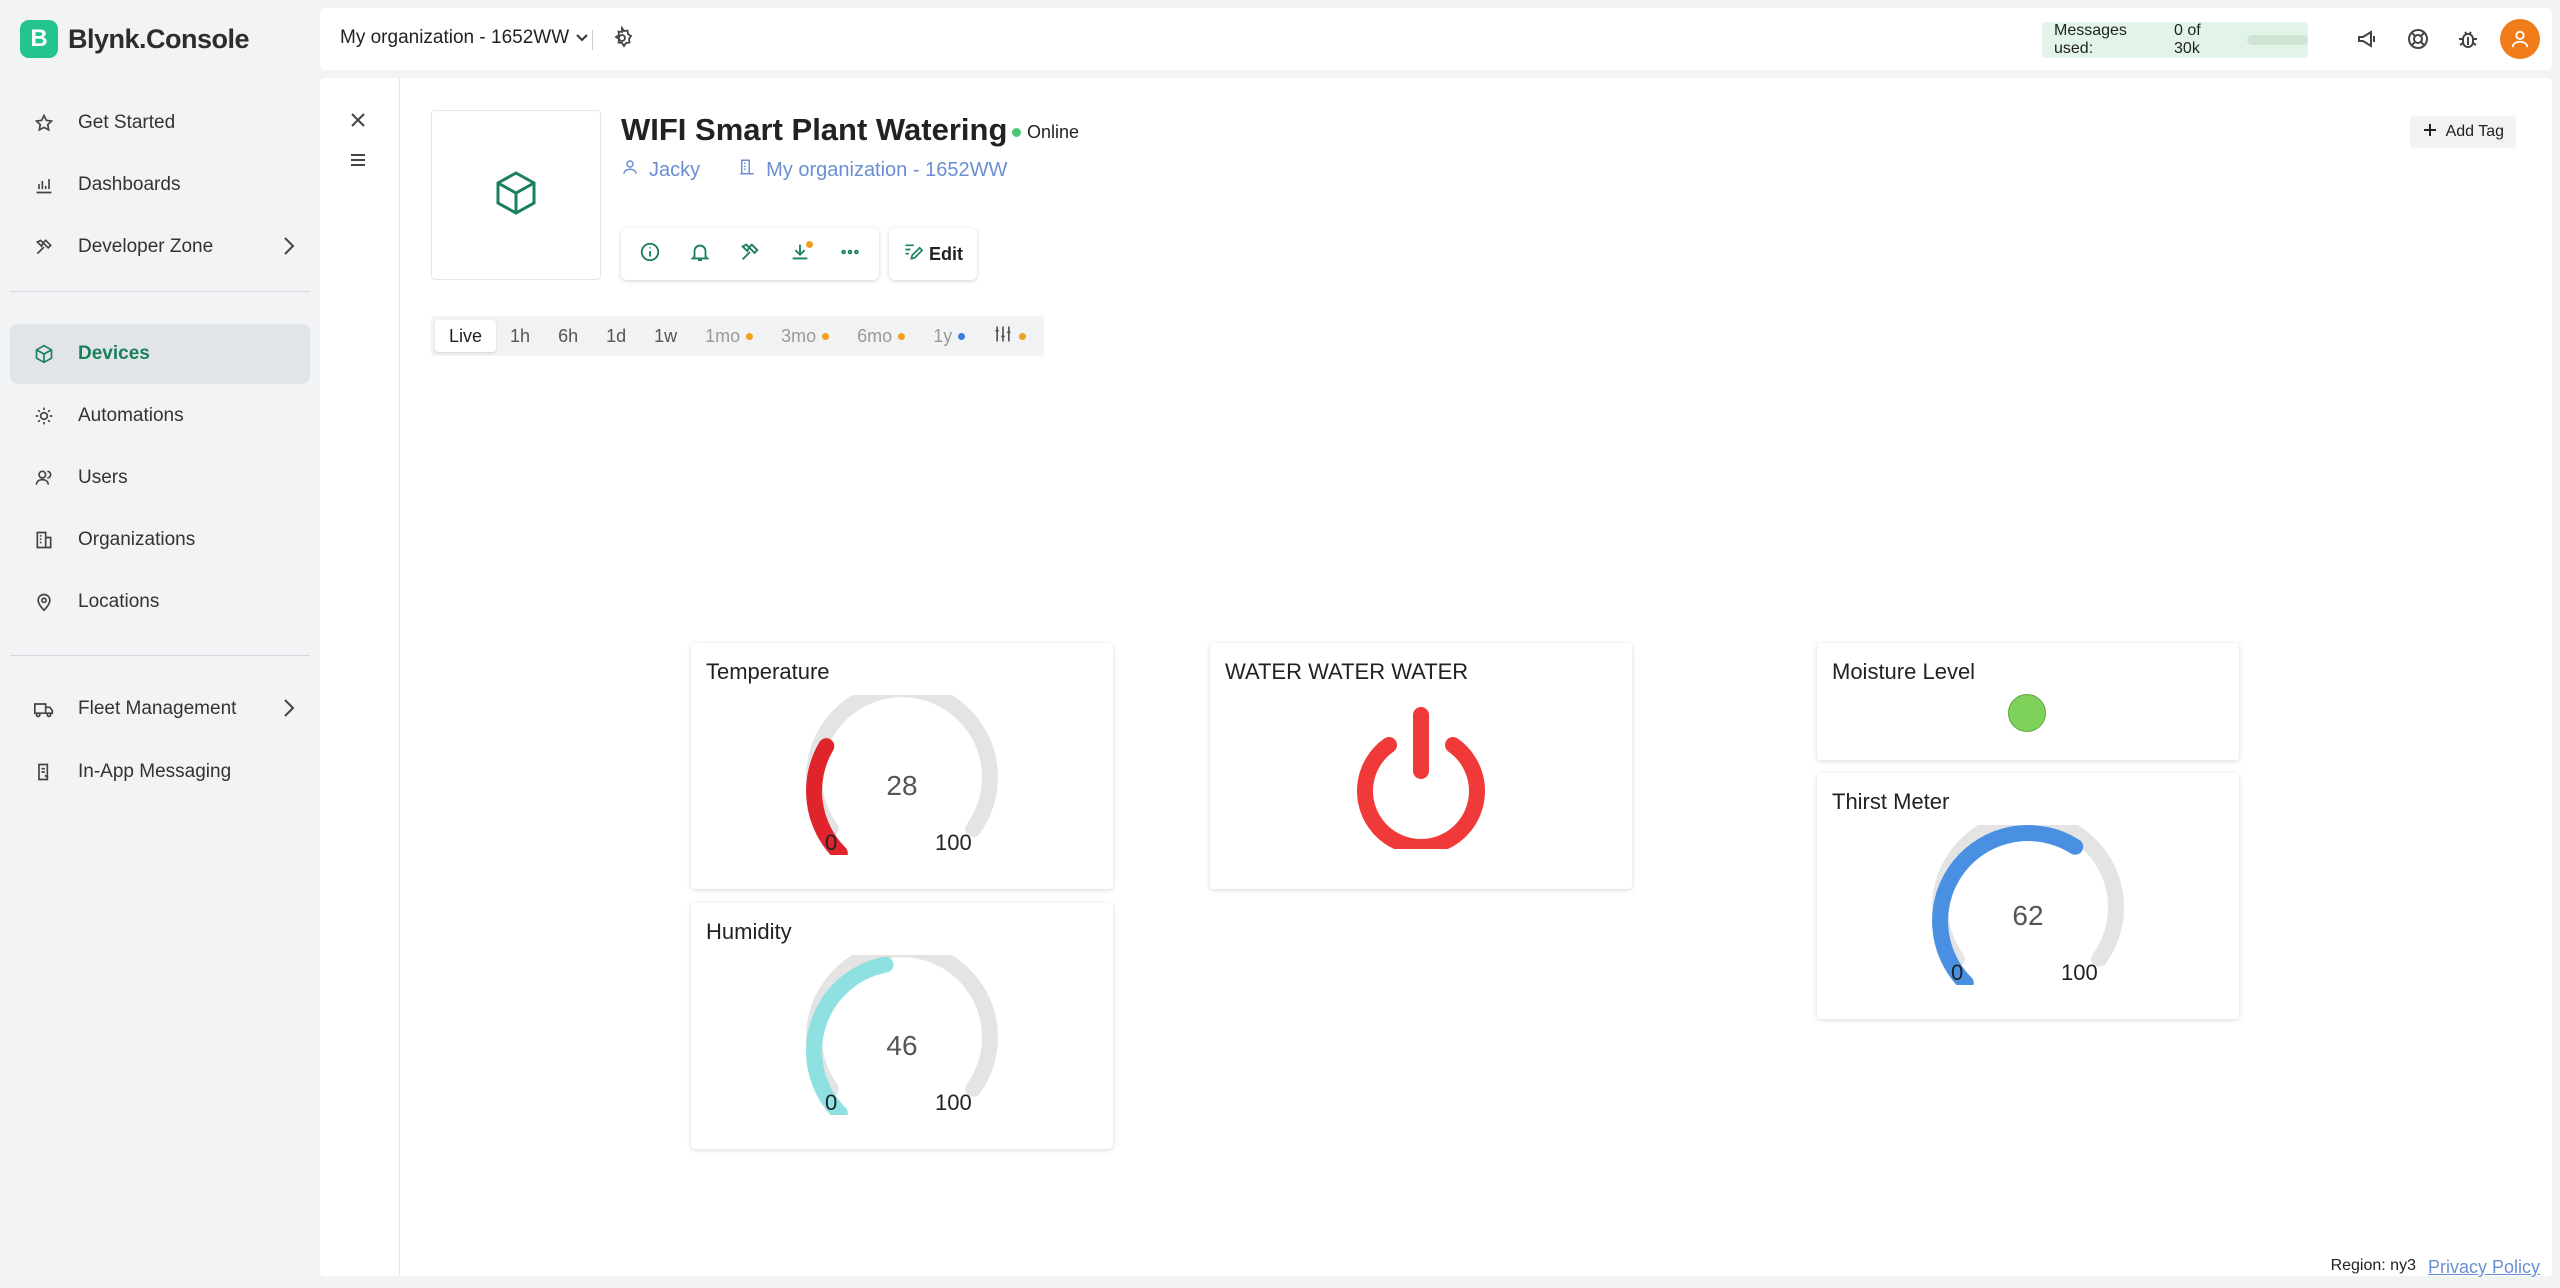 Image resolution: width=2560 pixels, height=1288 pixels. I want to click on time-range-6h: 6h, so click(568, 336).